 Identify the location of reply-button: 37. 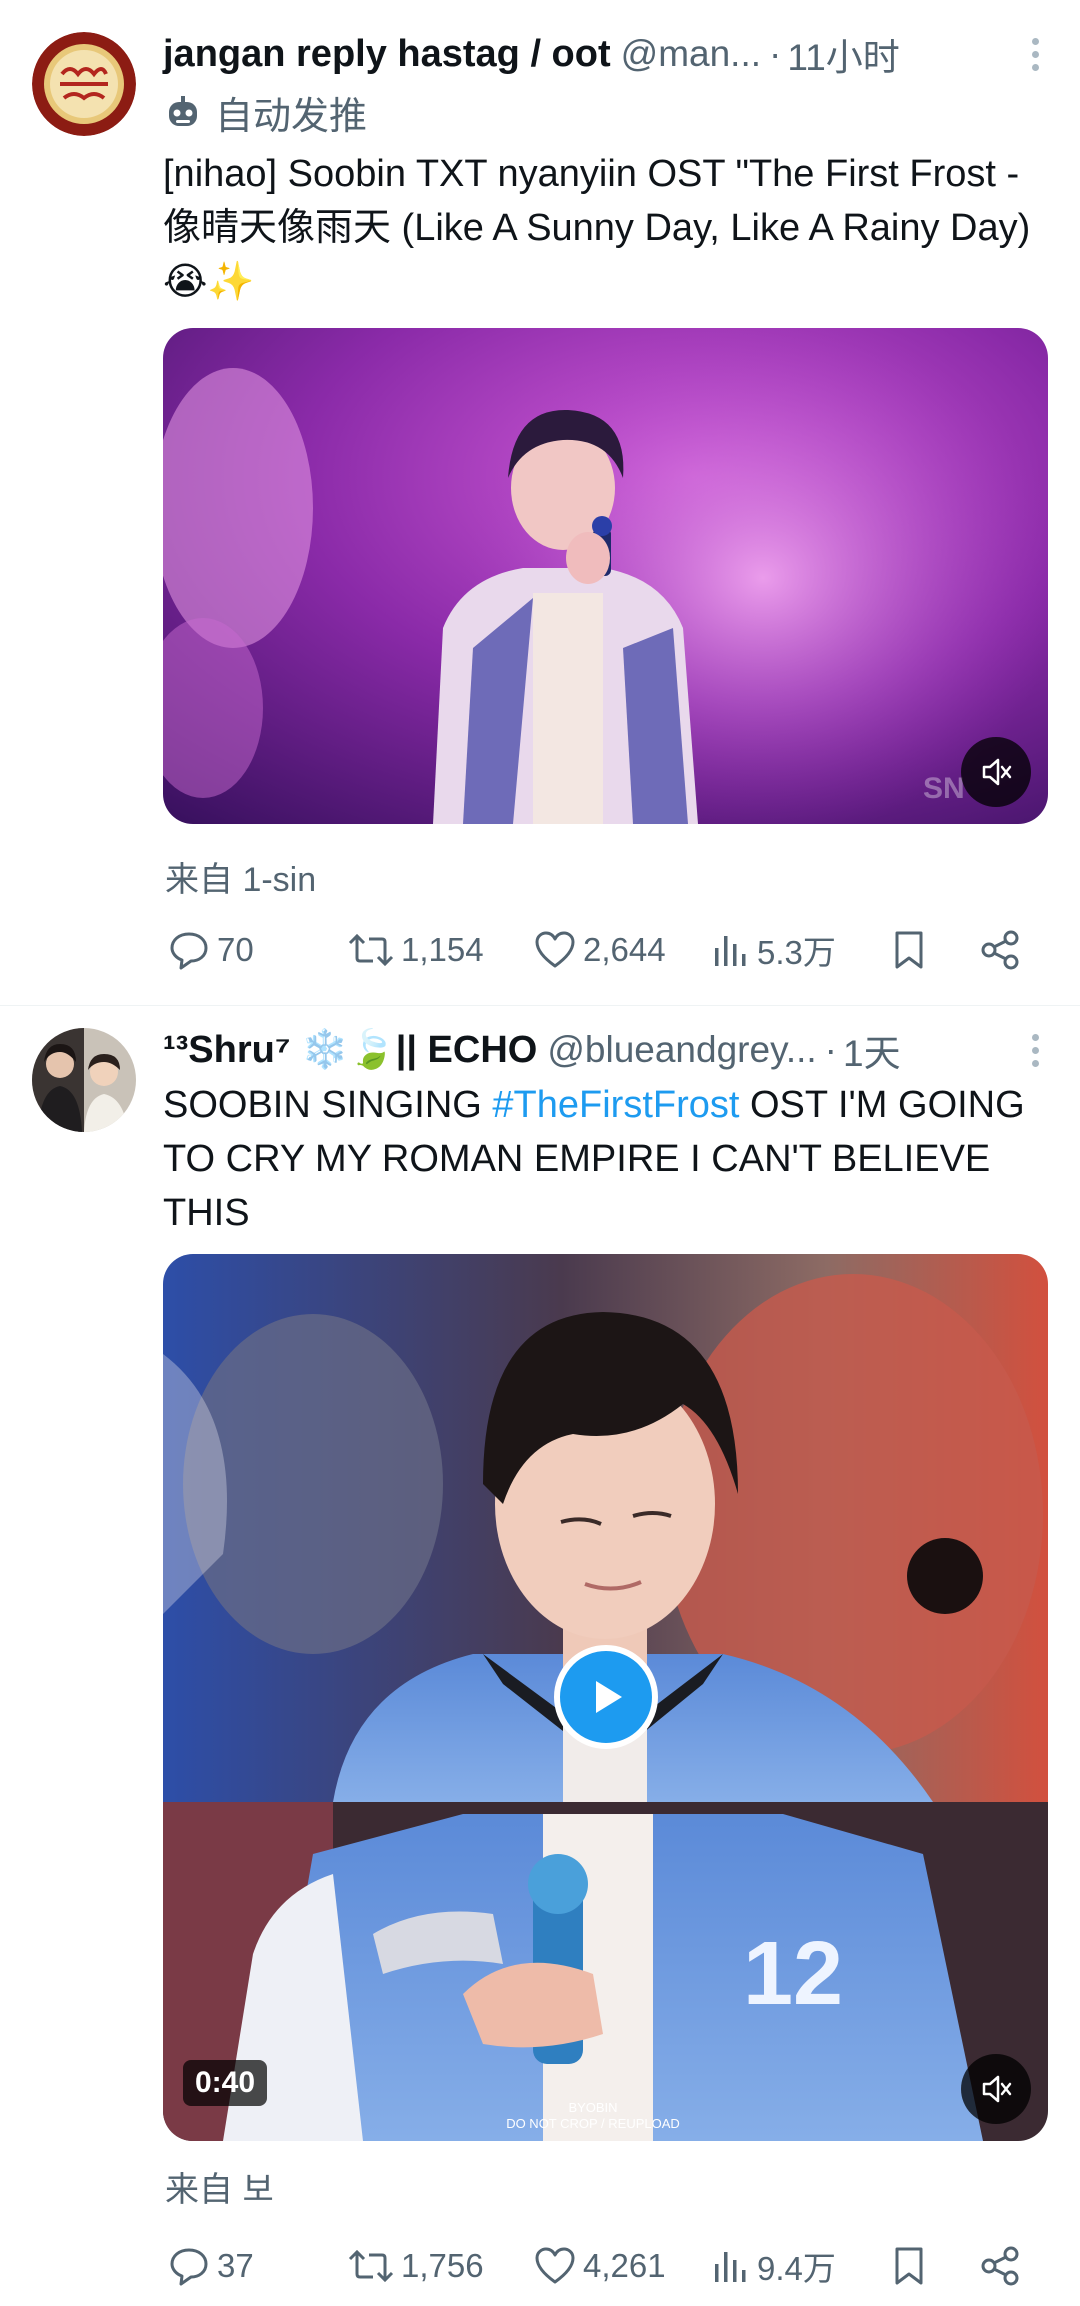
(210, 2266).